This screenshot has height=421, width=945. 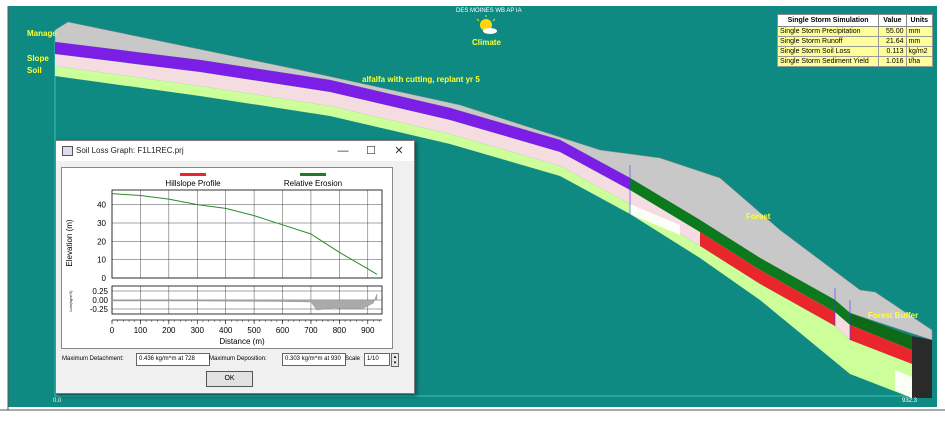 I want to click on legend-erosion-swatch, so click(x=313, y=174).